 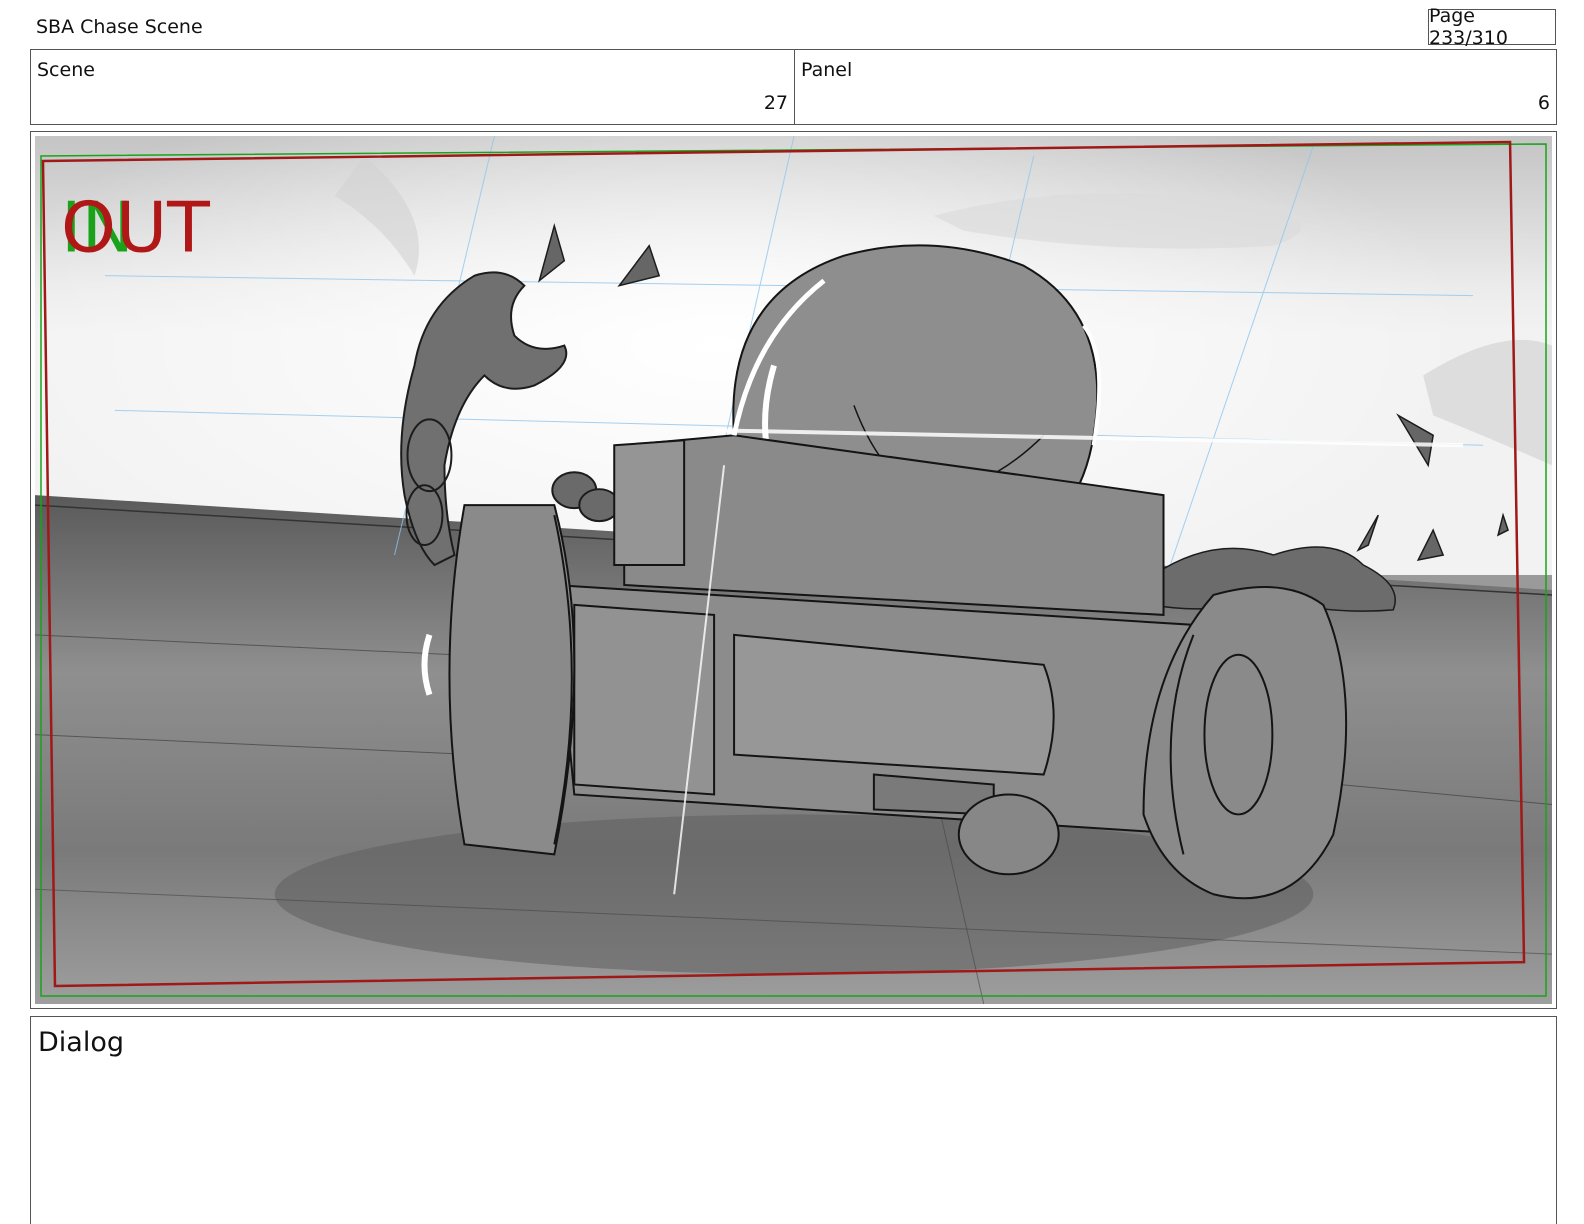 What do you see at coordinates (81, 1042) in the screenshot?
I see `dialog-label: Dialog` at bounding box center [81, 1042].